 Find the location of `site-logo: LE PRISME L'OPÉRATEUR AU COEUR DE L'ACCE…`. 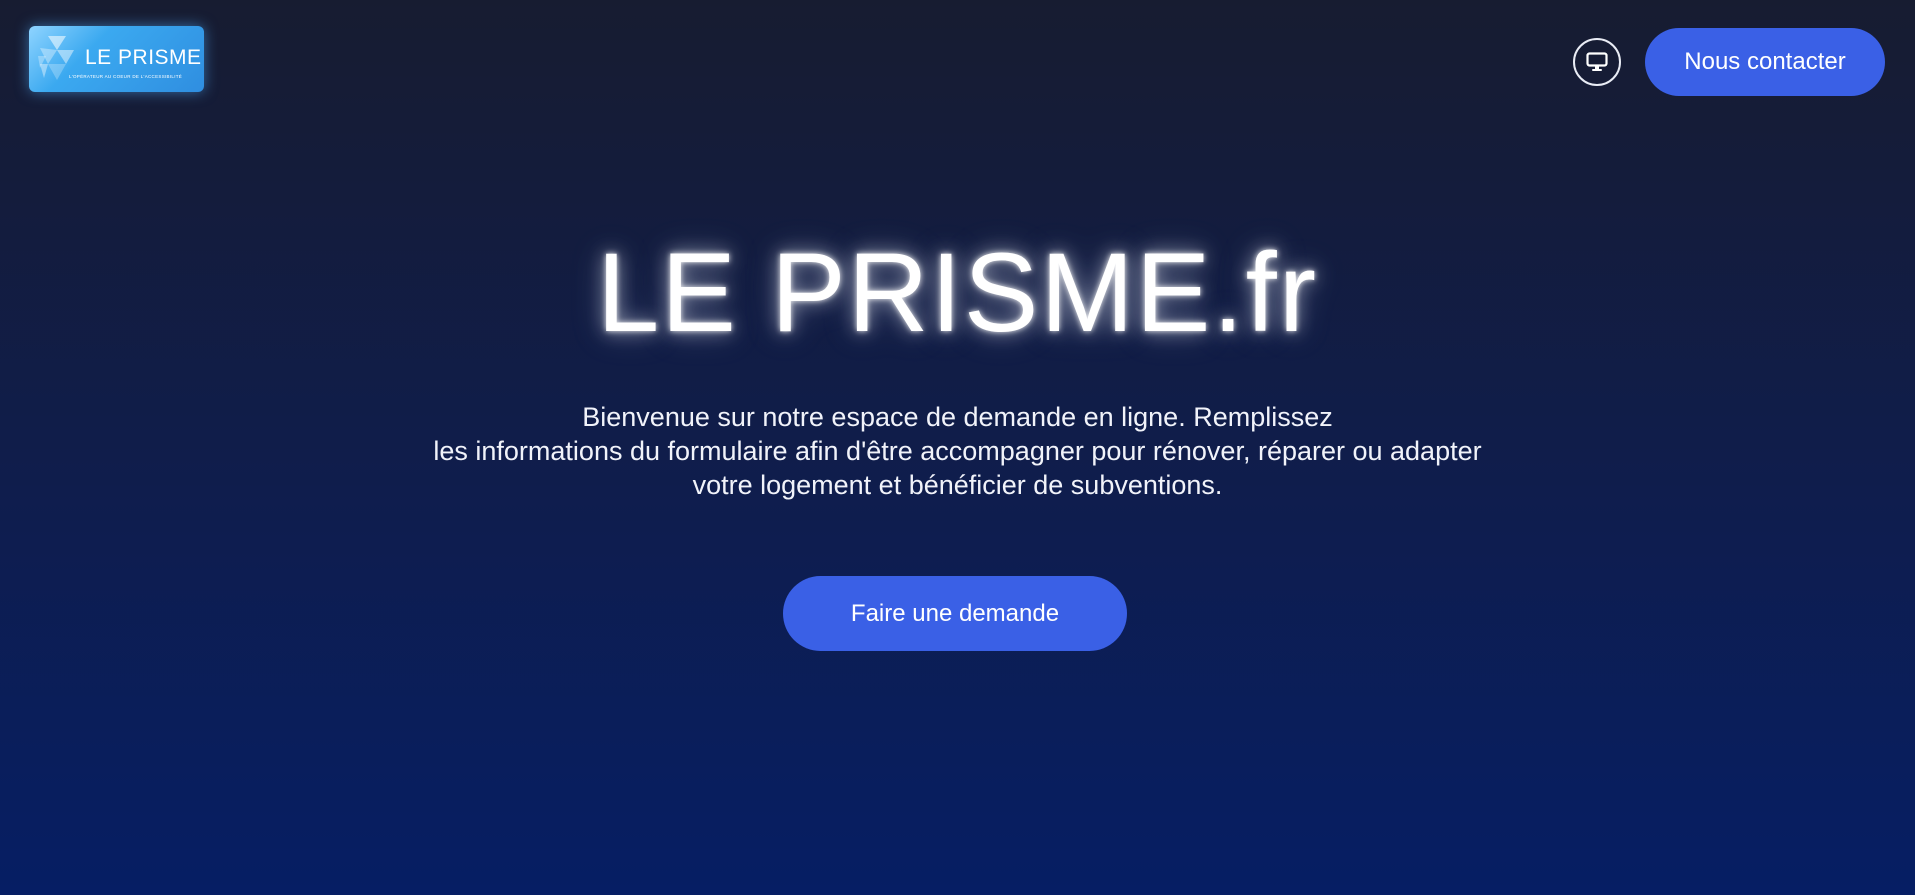

site-logo: LE PRISME L'OPÉRATEUR AU COEUR DE L'ACCE… is located at coordinates (116, 59).